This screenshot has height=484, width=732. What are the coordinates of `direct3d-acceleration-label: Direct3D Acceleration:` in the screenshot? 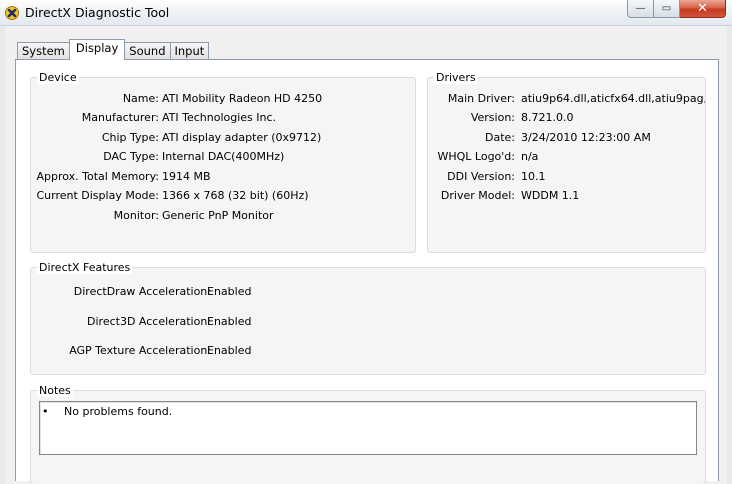 It's located at (149, 321).